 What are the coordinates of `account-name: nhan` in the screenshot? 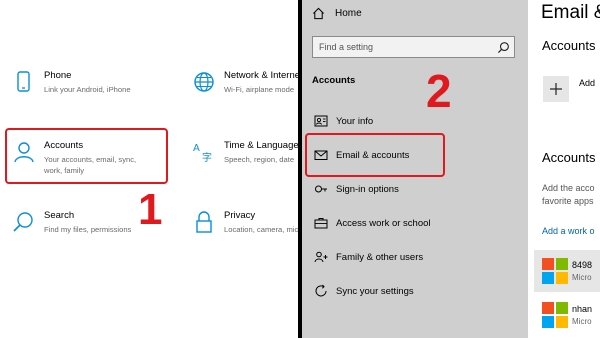 It's located at (582, 309).